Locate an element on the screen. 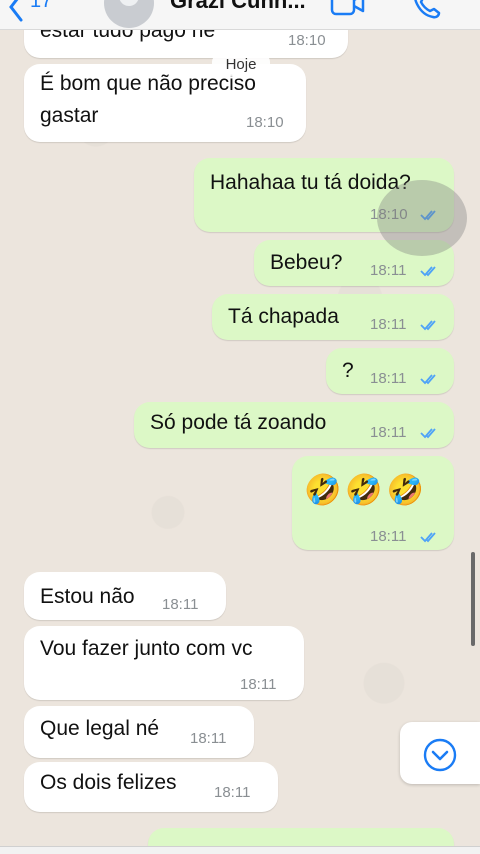 The image size is (480, 854). message-text: Tá chapada is located at coordinates (283, 316).